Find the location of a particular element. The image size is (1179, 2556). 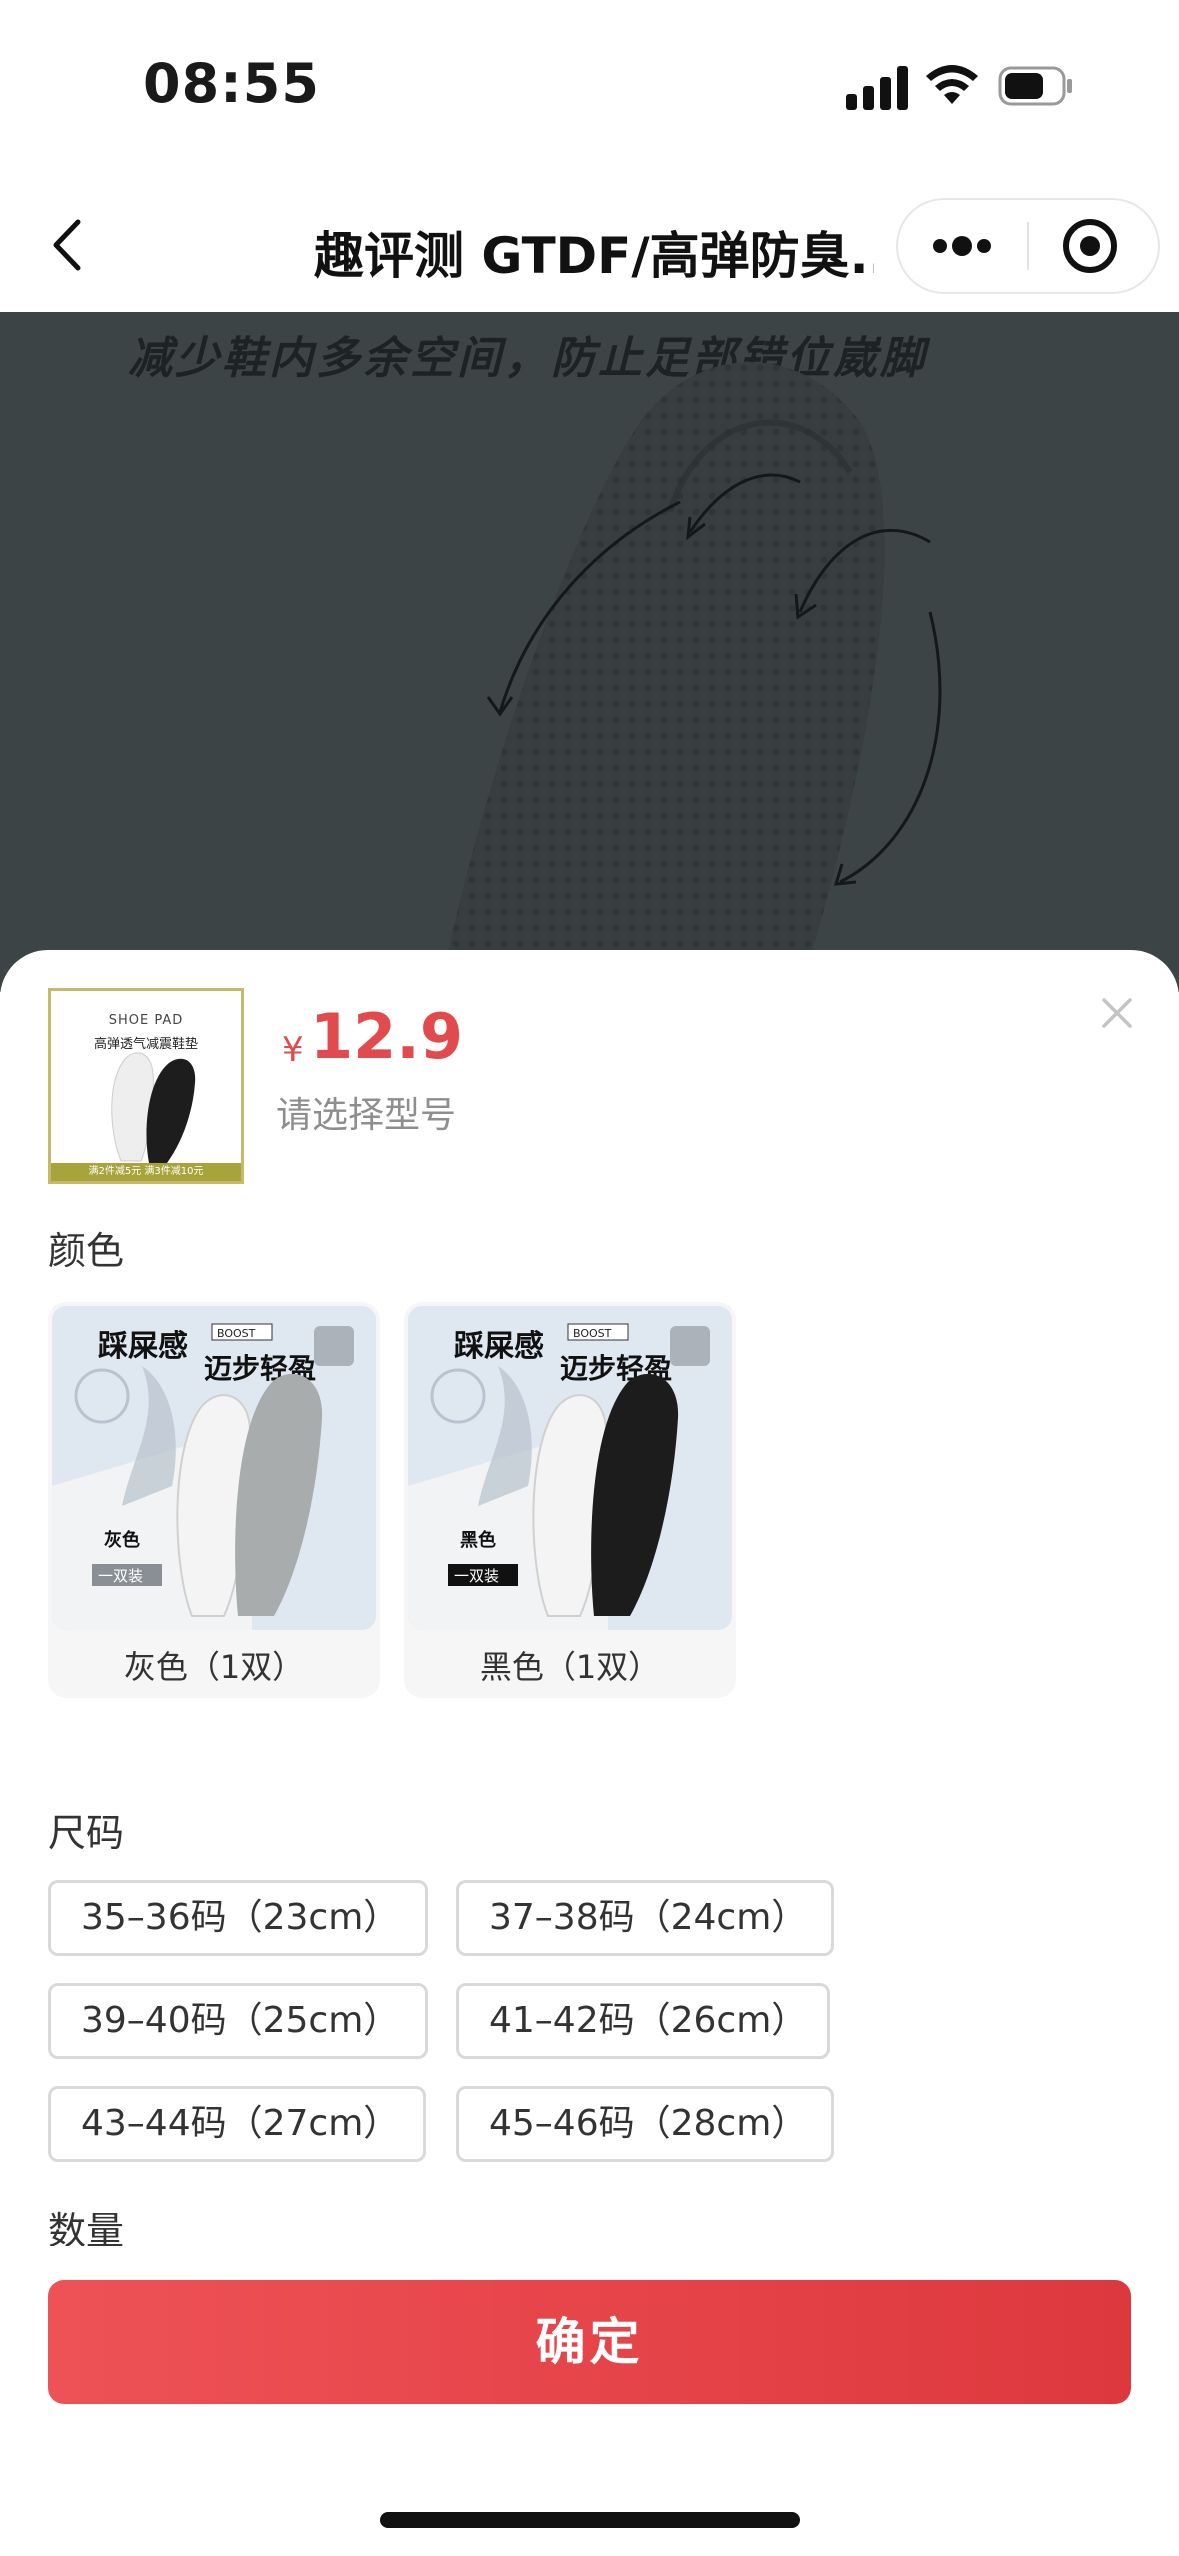

size-option-41-42: 41–42码（26cm） is located at coordinates (643, 2021).